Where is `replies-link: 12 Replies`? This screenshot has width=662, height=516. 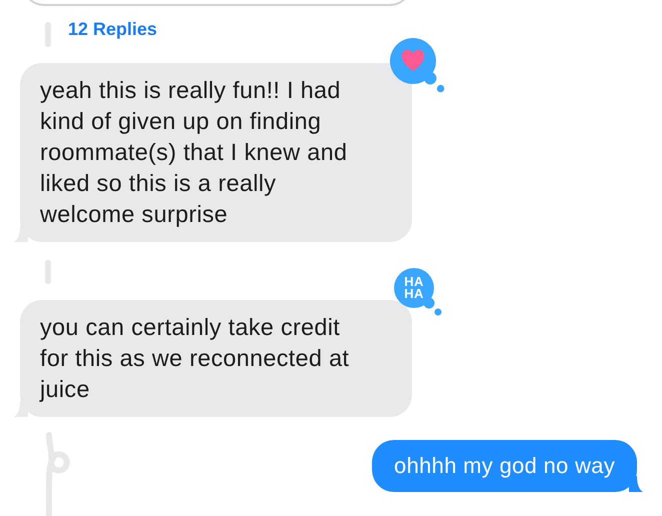 replies-link: 12 Replies is located at coordinates (113, 29).